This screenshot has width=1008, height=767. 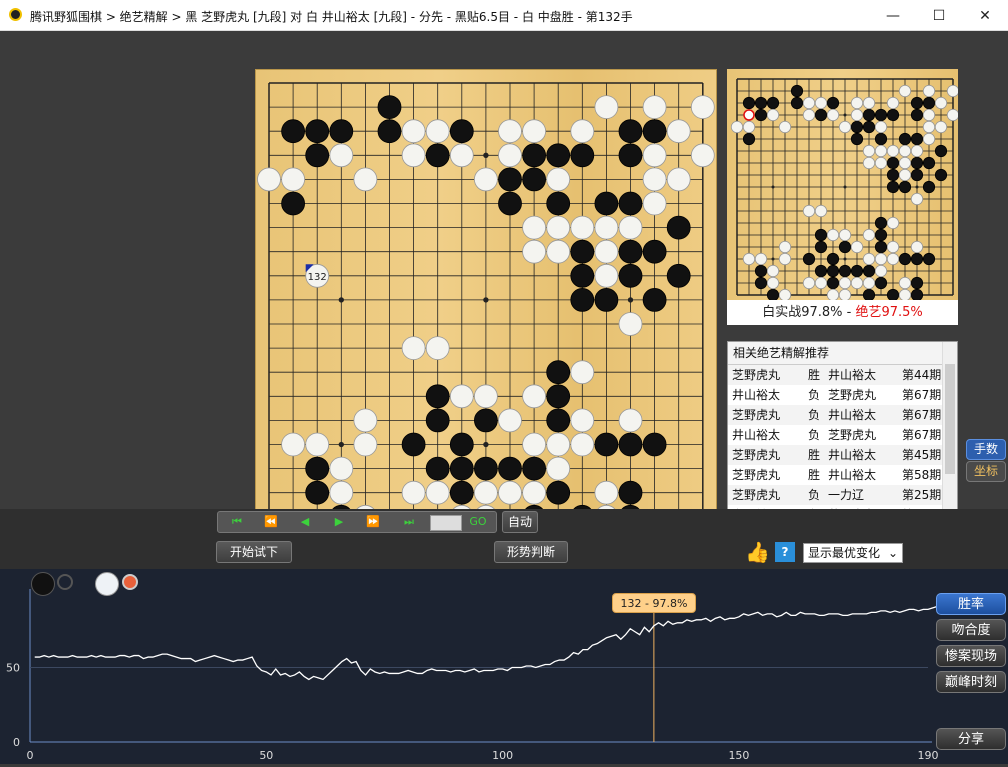 I want to click on recommend-list-header: 相关绝艺精解推荐, so click(x=842, y=353).